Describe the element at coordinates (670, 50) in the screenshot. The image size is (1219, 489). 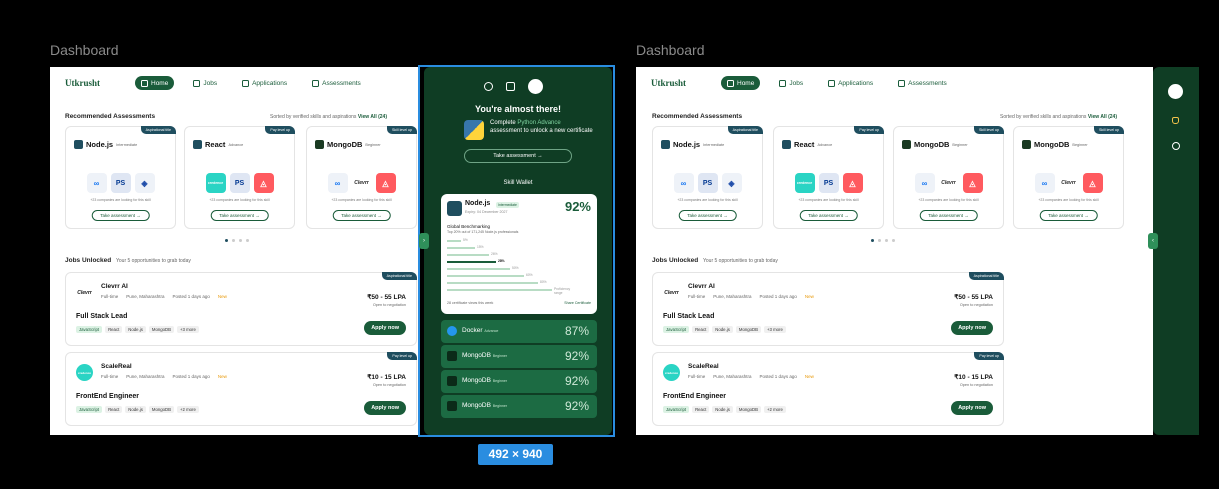
I see `canvas-label-right: Dashboard` at that location.